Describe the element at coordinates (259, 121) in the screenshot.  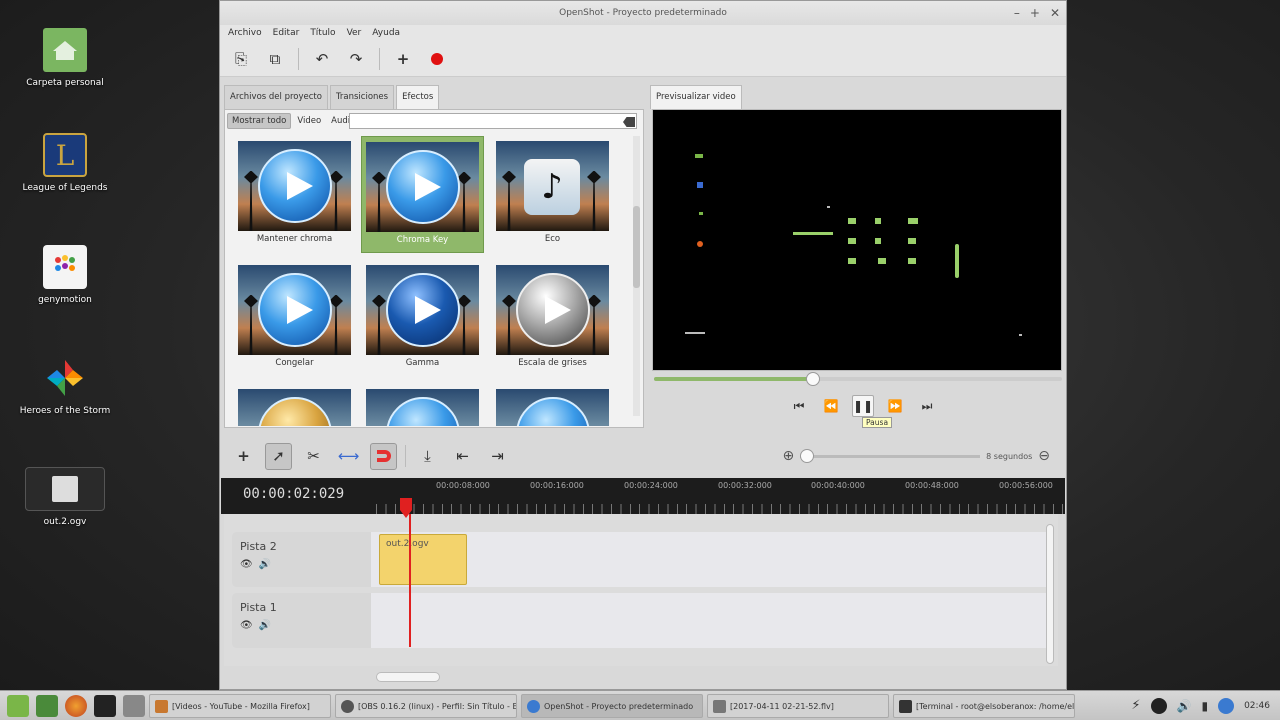
I see `filter-show-all: Mostrar todo` at that location.